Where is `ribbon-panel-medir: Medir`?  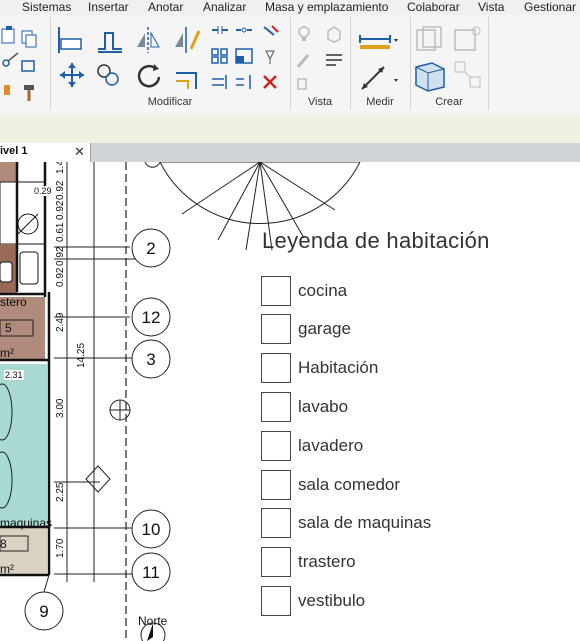 ribbon-panel-medir: Medir is located at coordinates (380, 63).